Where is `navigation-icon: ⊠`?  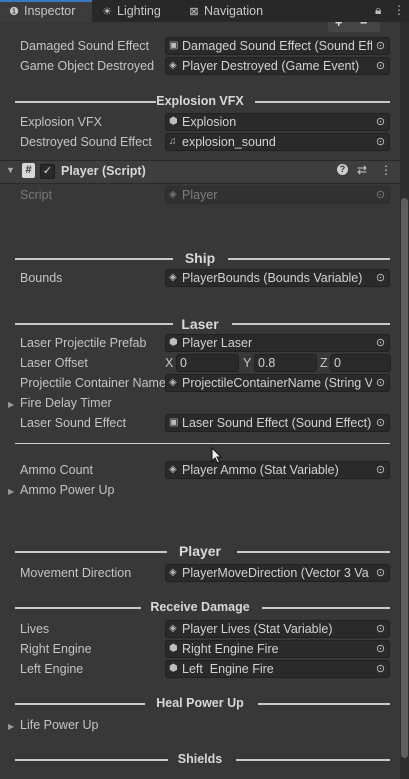
navigation-icon: ⊠ is located at coordinates (194, 12).